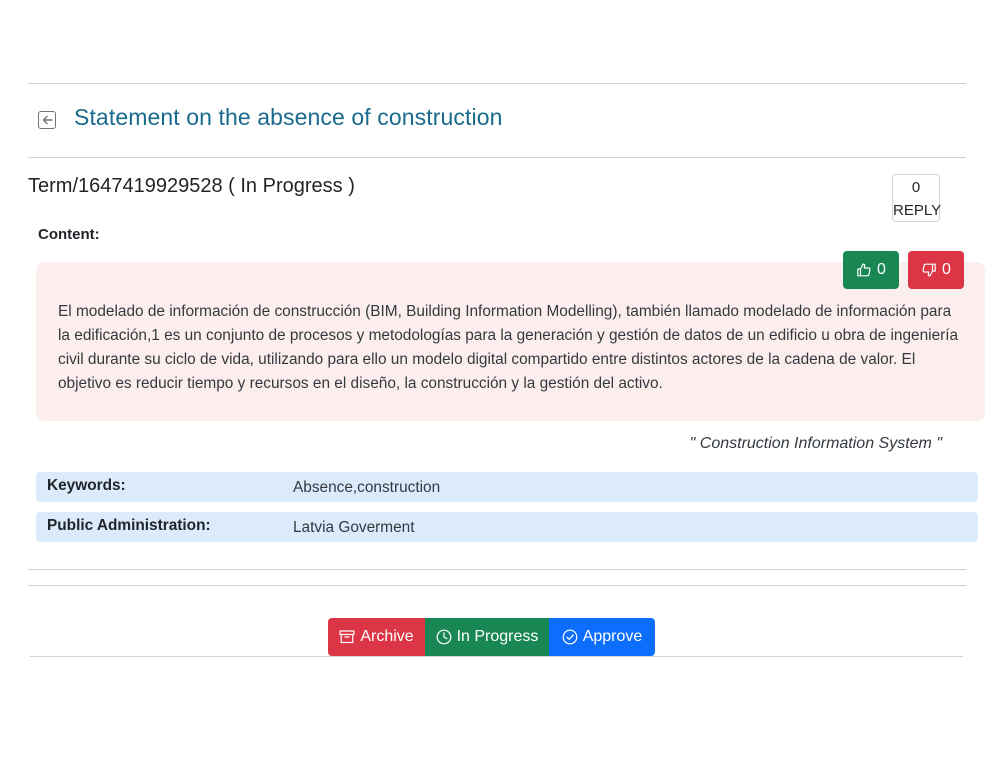 Image resolution: width=1006 pixels, height=778 pixels. What do you see at coordinates (443, 637) in the screenshot?
I see `clock-icon` at bounding box center [443, 637].